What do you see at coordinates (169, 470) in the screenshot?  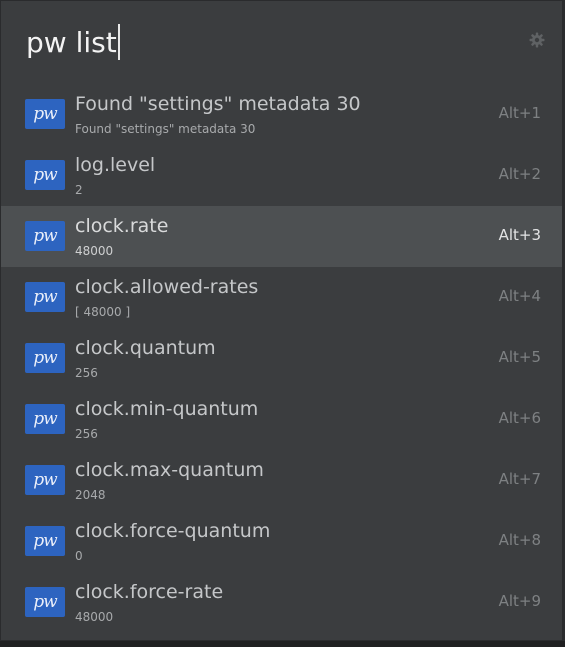 I see `result-title: clock.max-quantum` at bounding box center [169, 470].